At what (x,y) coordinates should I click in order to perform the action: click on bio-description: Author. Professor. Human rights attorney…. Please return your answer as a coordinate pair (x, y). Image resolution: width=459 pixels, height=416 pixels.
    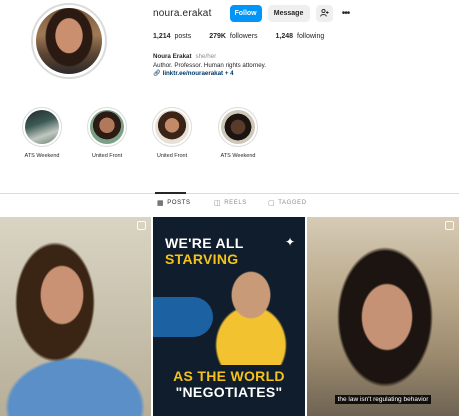
    Looking at the image, I should click on (210, 65).